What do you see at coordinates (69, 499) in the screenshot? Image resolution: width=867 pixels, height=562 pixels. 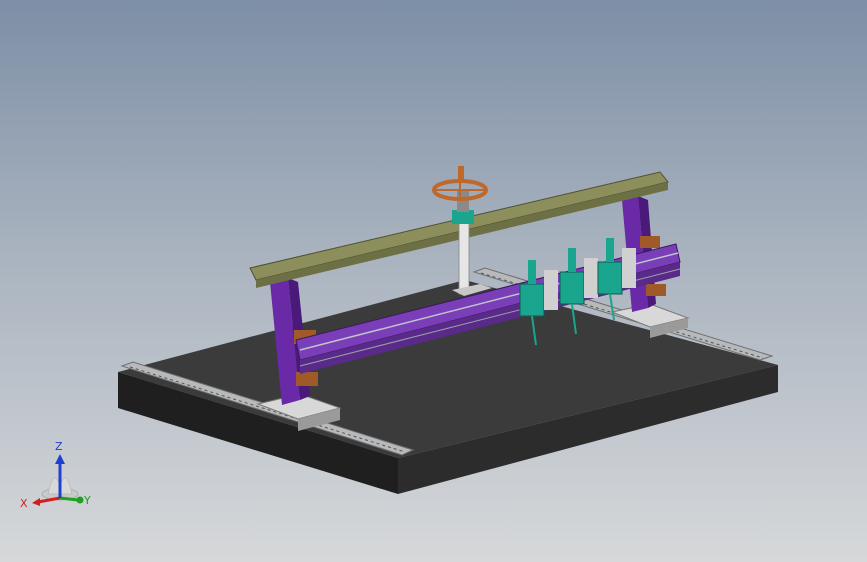 I see `y-axis-arrow` at bounding box center [69, 499].